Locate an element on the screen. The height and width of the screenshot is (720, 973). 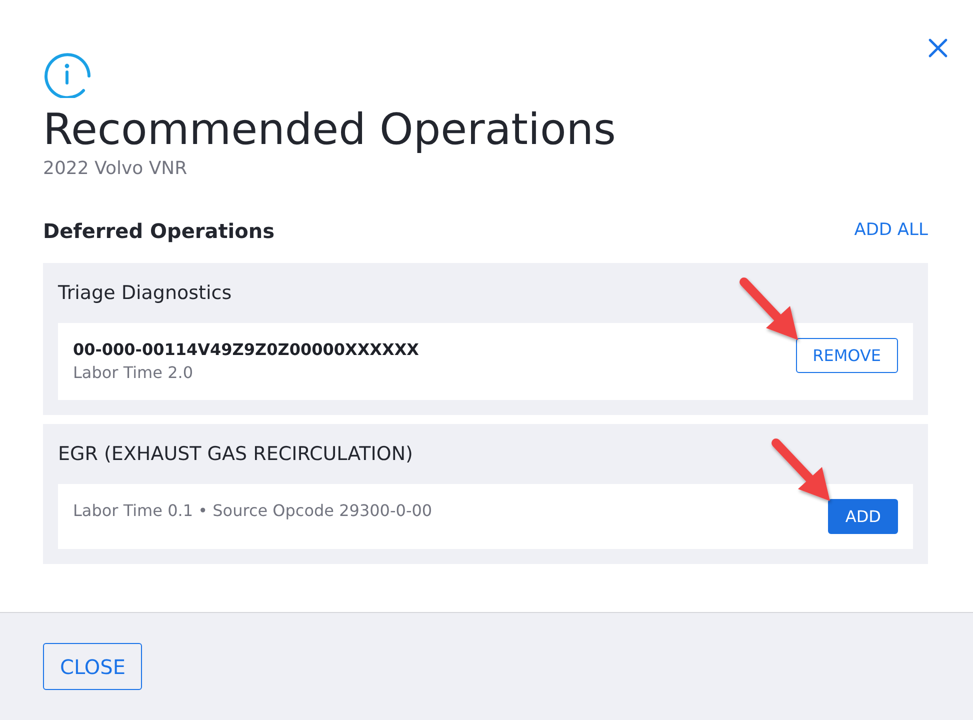
add-all-link: ADD ALL is located at coordinates (891, 231).